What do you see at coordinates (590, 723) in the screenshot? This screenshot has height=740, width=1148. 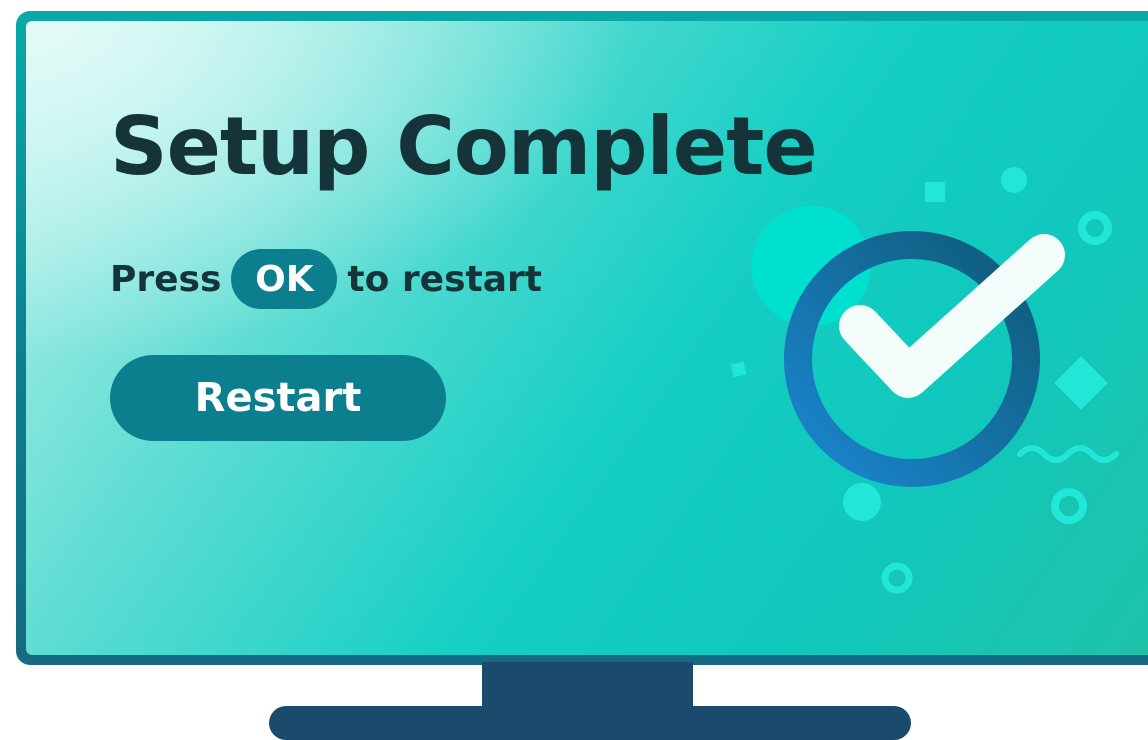 I see `tv-stand-base` at bounding box center [590, 723].